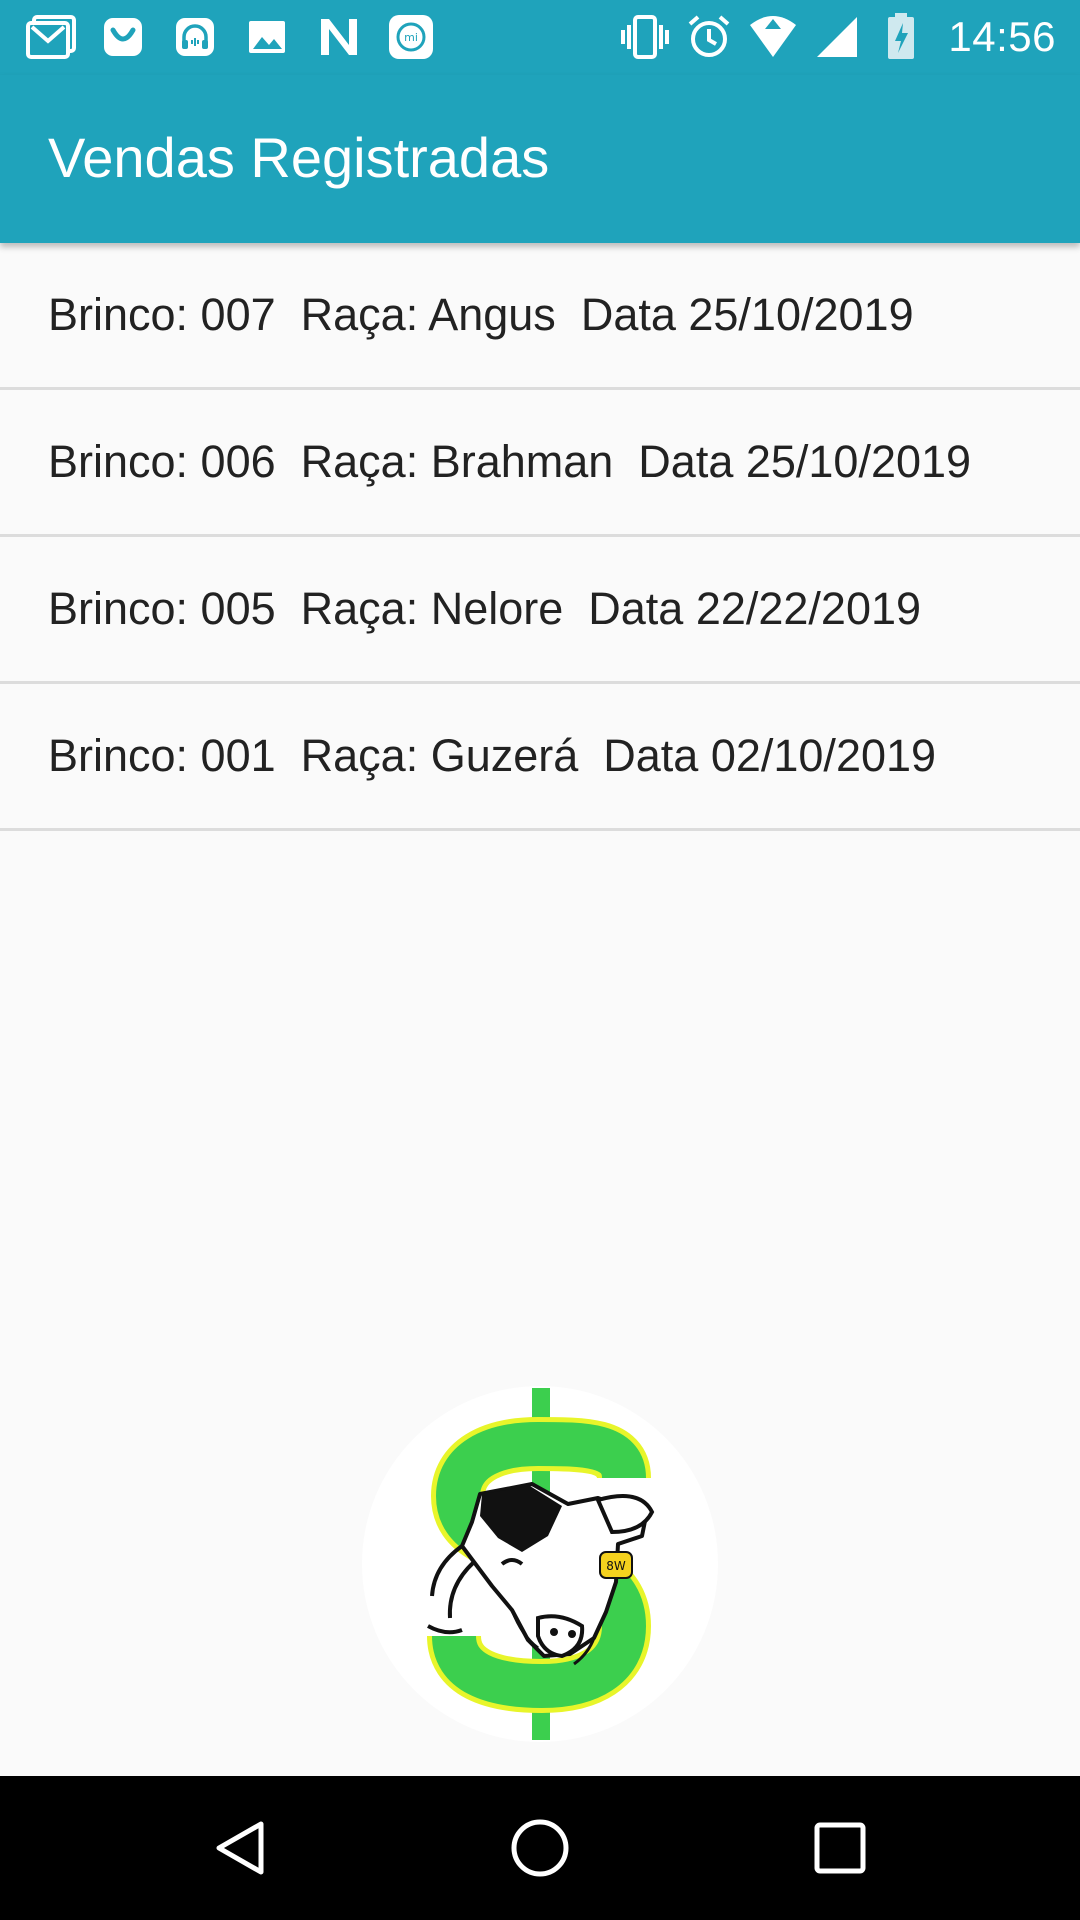 This screenshot has height=1920, width=1080. I want to click on back-icon, so click(240, 1848).